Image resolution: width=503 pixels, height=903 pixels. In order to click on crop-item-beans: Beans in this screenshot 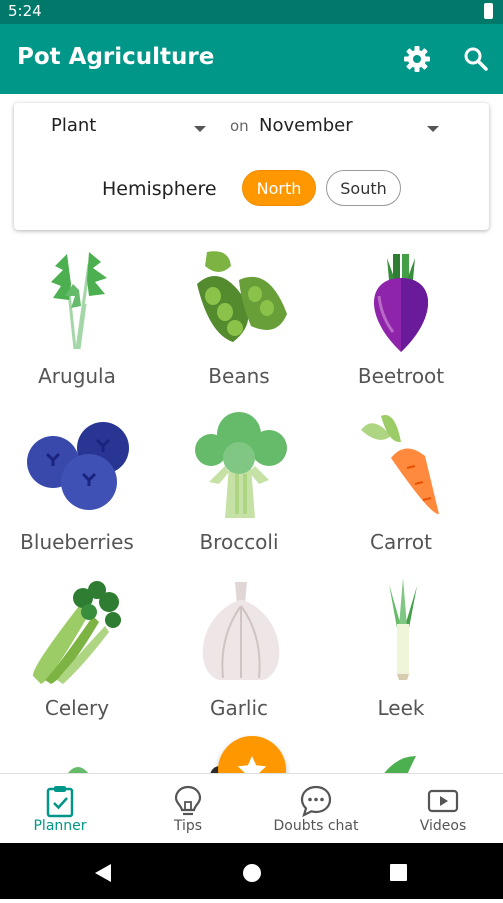, I will do `click(239, 321)`.